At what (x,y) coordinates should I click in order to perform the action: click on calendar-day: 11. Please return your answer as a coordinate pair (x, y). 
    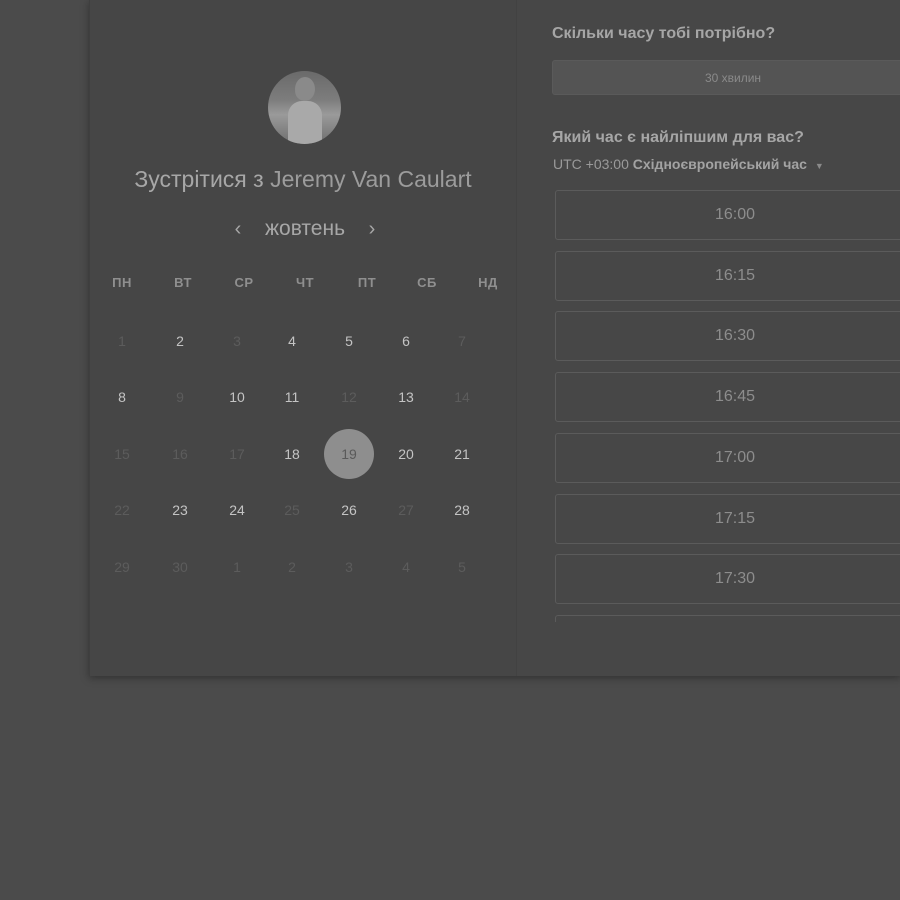
    Looking at the image, I should click on (292, 397).